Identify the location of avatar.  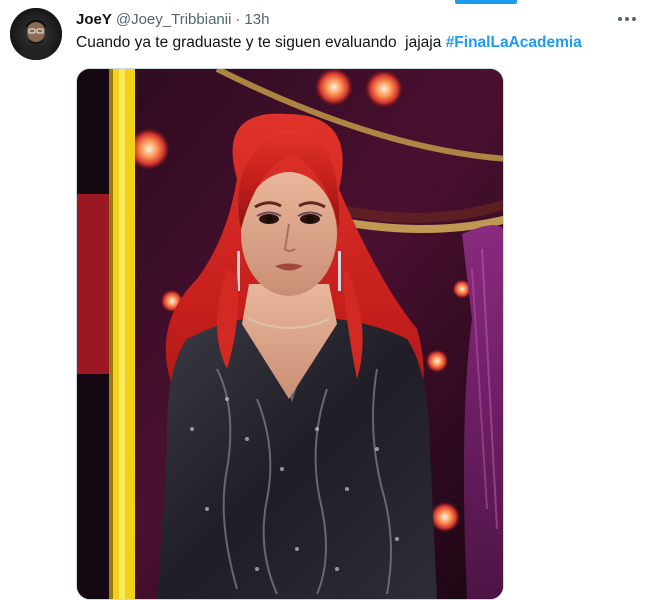
(36, 34).